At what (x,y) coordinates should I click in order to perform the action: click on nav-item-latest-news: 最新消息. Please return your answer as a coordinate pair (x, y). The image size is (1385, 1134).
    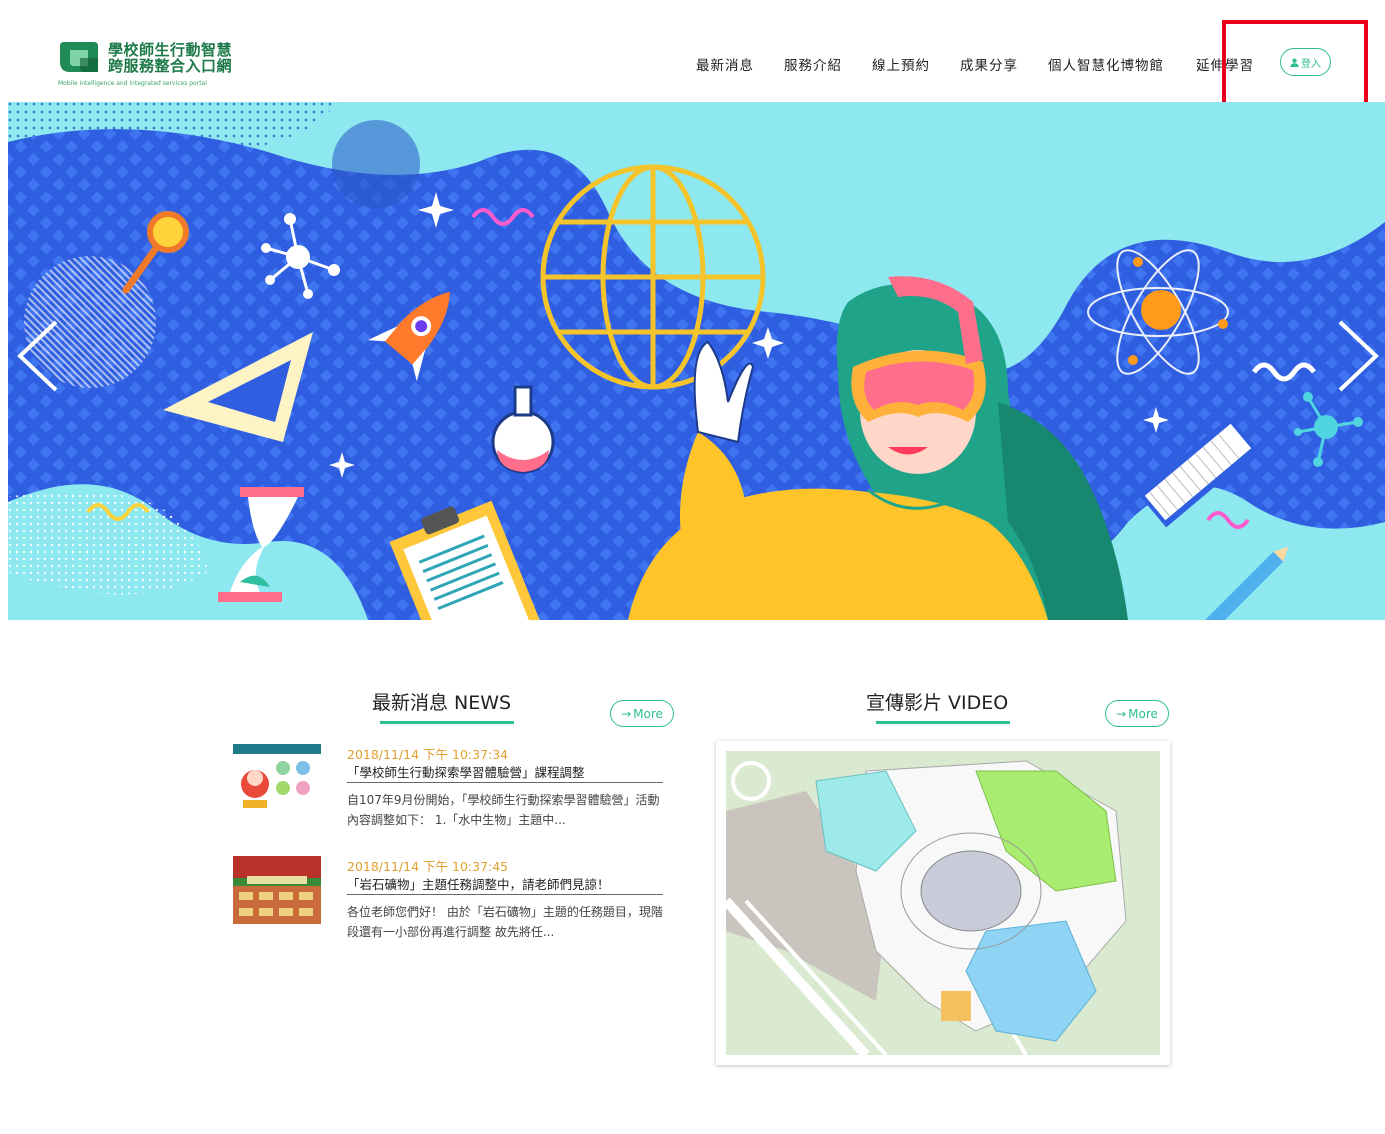
    Looking at the image, I should click on (725, 64).